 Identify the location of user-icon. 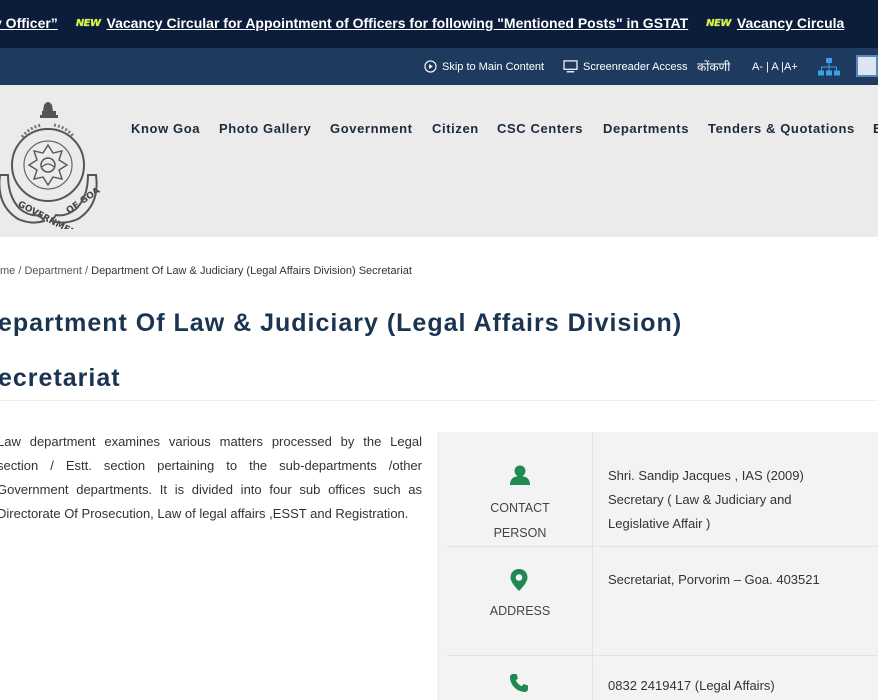
(520, 475).